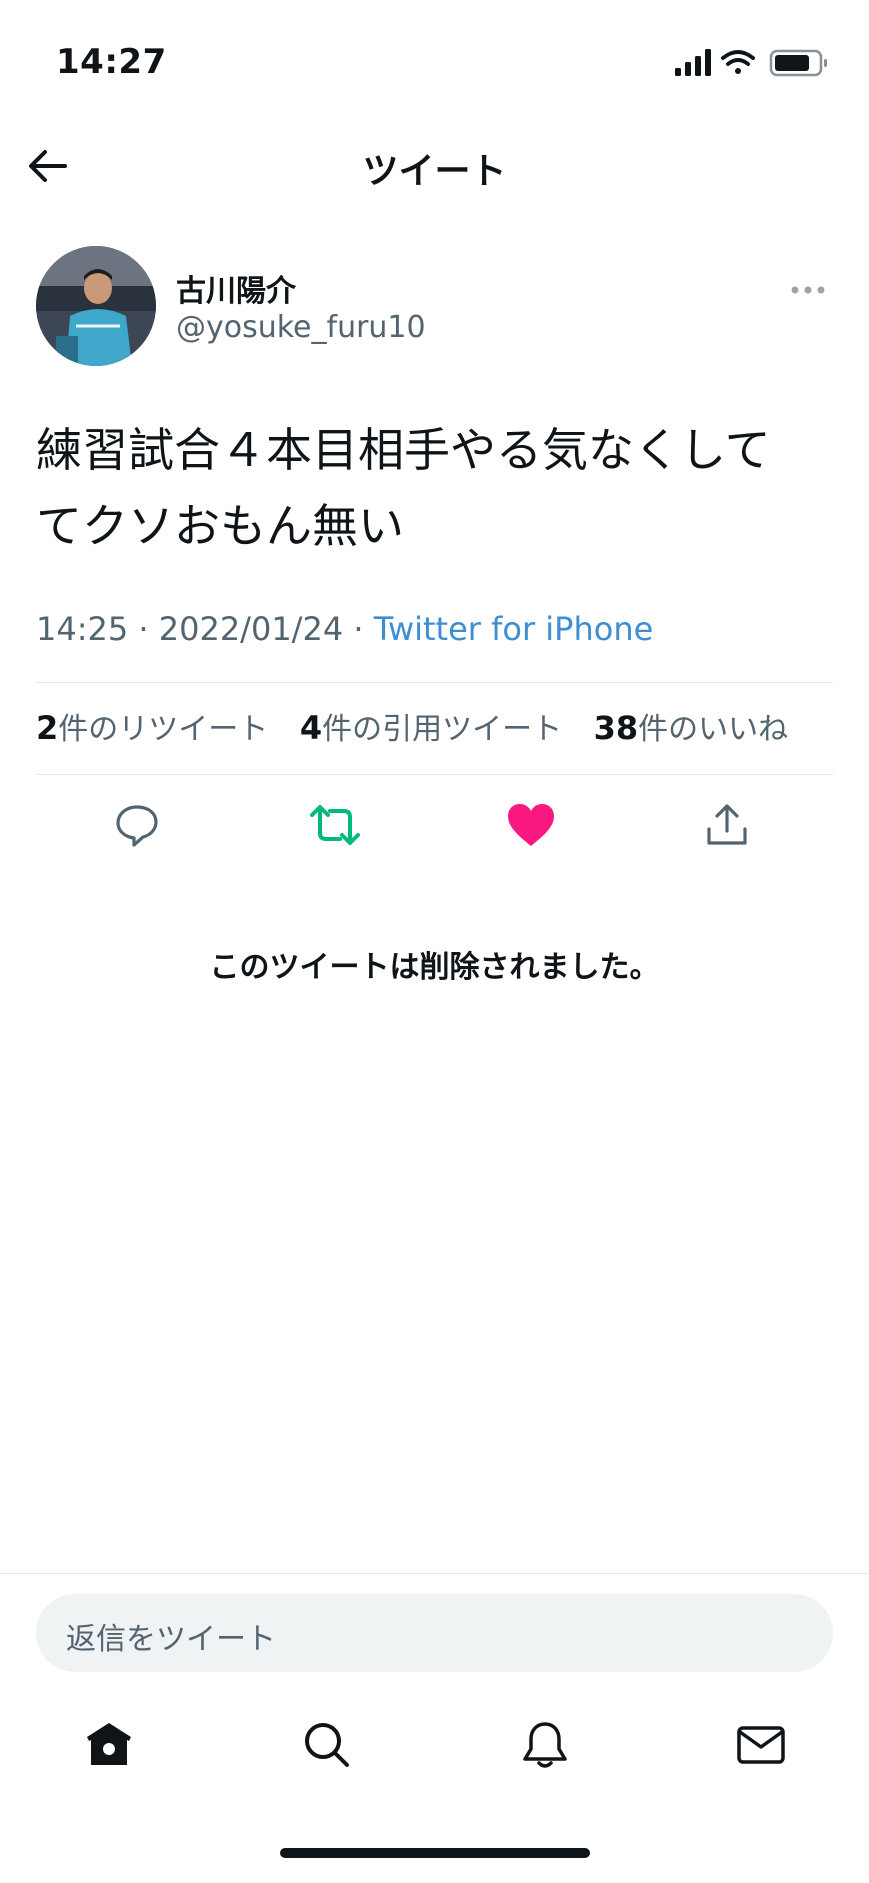 The image size is (869, 1883). Describe the element at coordinates (251, 629) in the screenshot. I see `tweet-date: 2022/01/24` at that location.